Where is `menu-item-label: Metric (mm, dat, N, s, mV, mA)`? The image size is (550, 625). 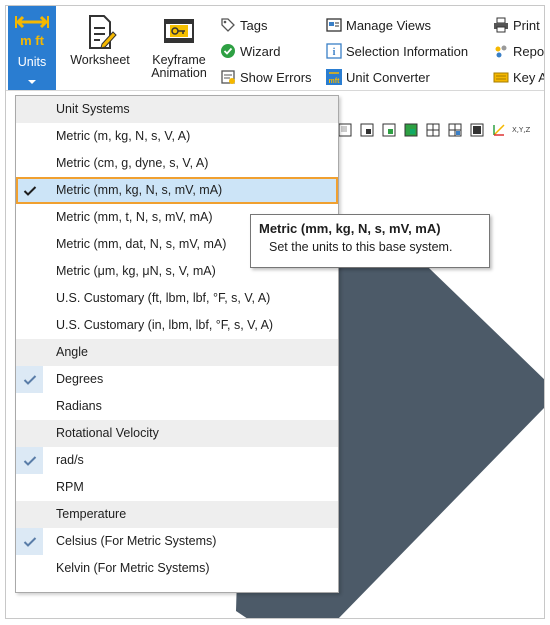 menu-item-label: Metric (mm, dat, N, s, mV, mA) is located at coordinates (141, 244).